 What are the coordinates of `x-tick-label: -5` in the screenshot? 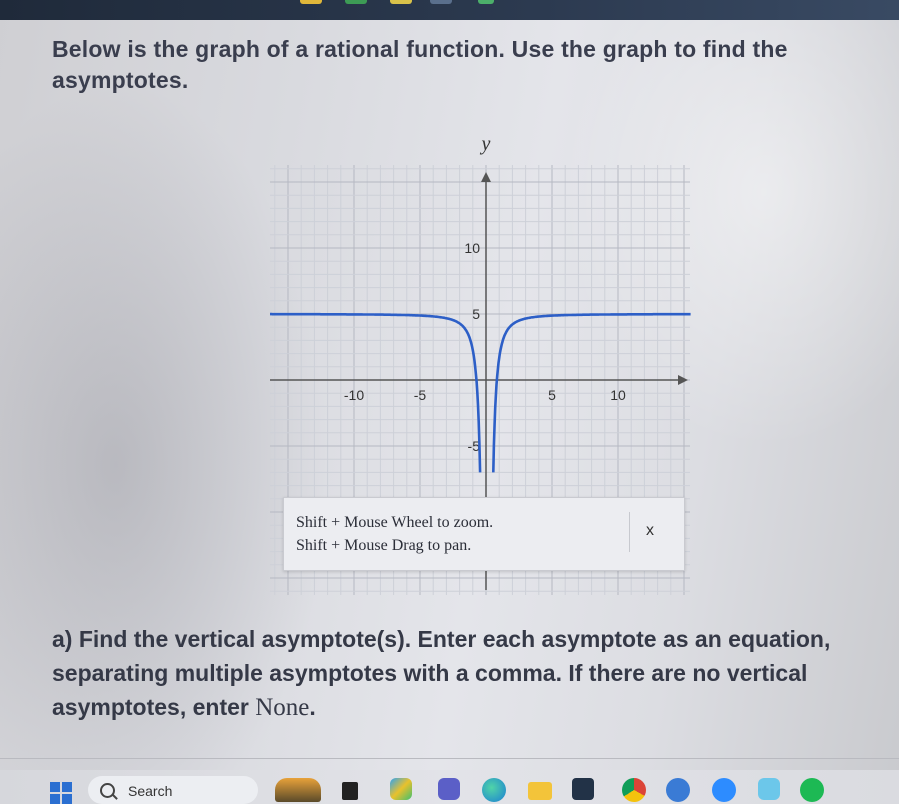 It's located at (420, 395).